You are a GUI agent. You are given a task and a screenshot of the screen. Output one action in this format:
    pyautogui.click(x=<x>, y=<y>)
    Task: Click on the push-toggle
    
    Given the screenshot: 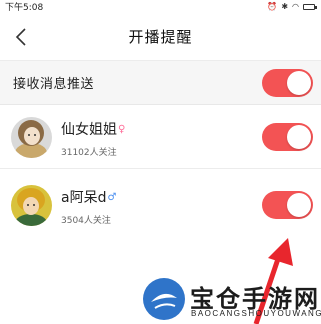 What is the action you would take?
    pyautogui.click(x=287, y=83)
    